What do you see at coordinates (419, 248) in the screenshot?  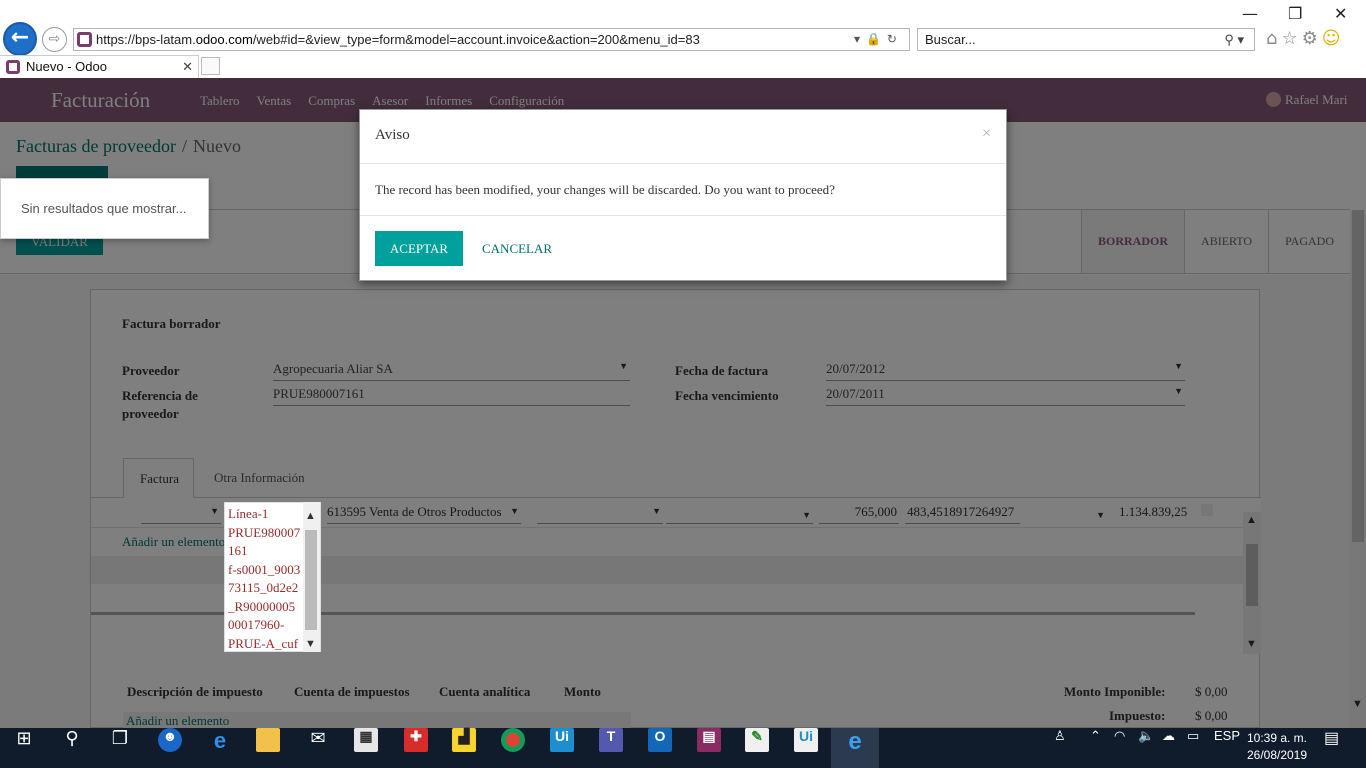 I see `accept-button: ACEPTAR` at bounding box center [419, 248].